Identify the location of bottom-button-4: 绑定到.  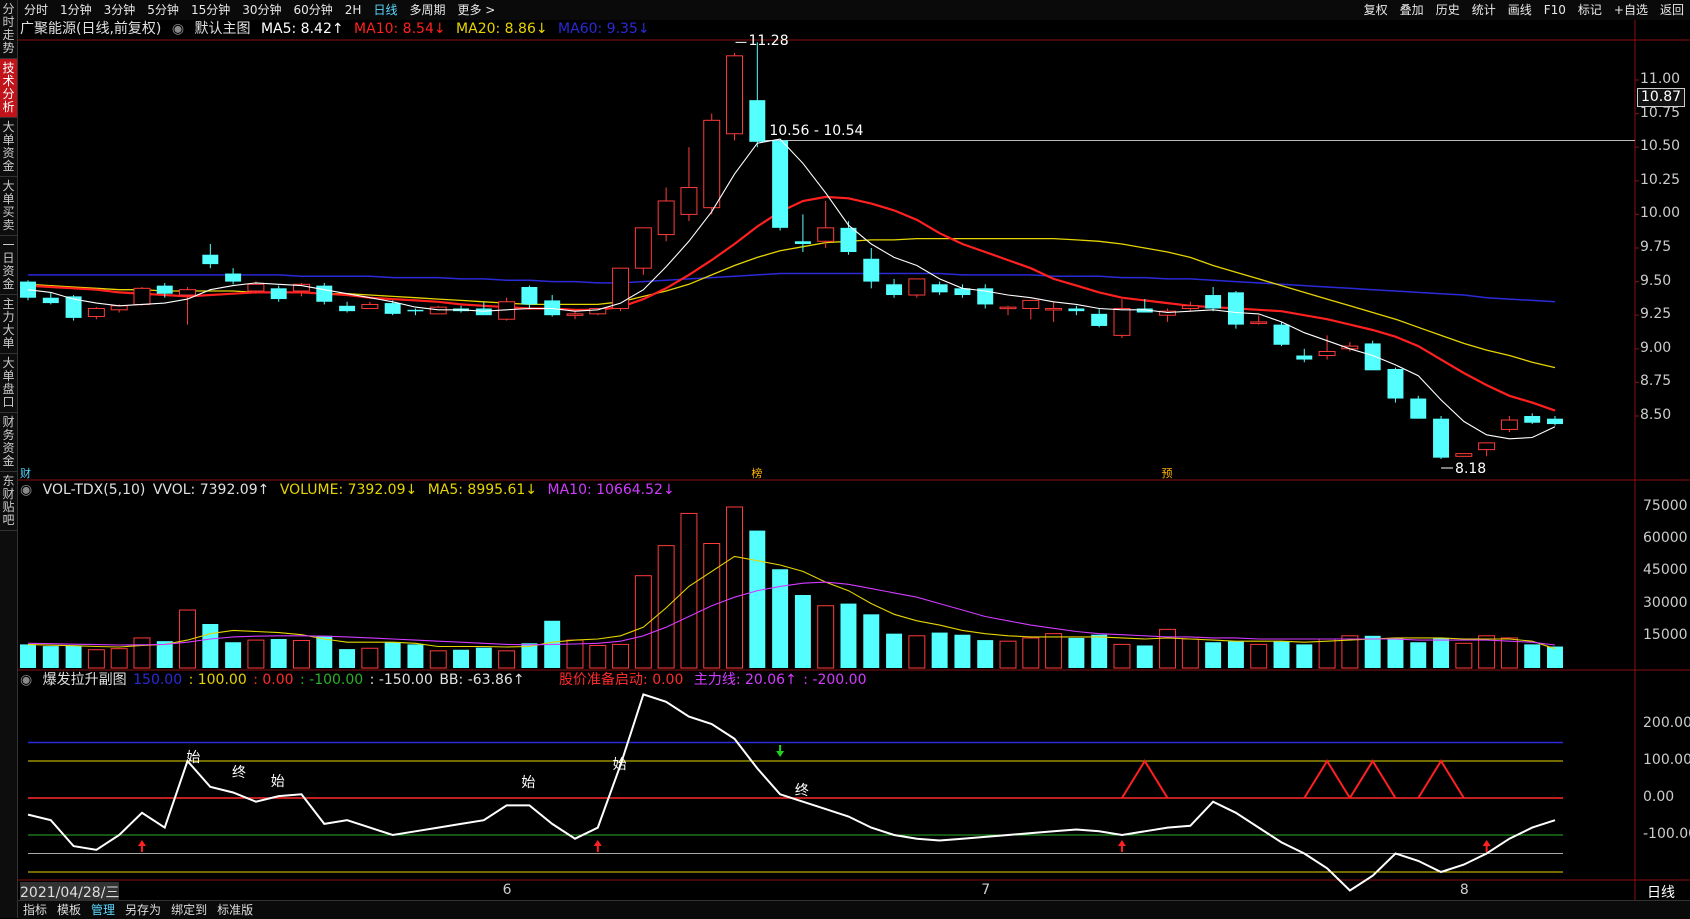
(189, 910).